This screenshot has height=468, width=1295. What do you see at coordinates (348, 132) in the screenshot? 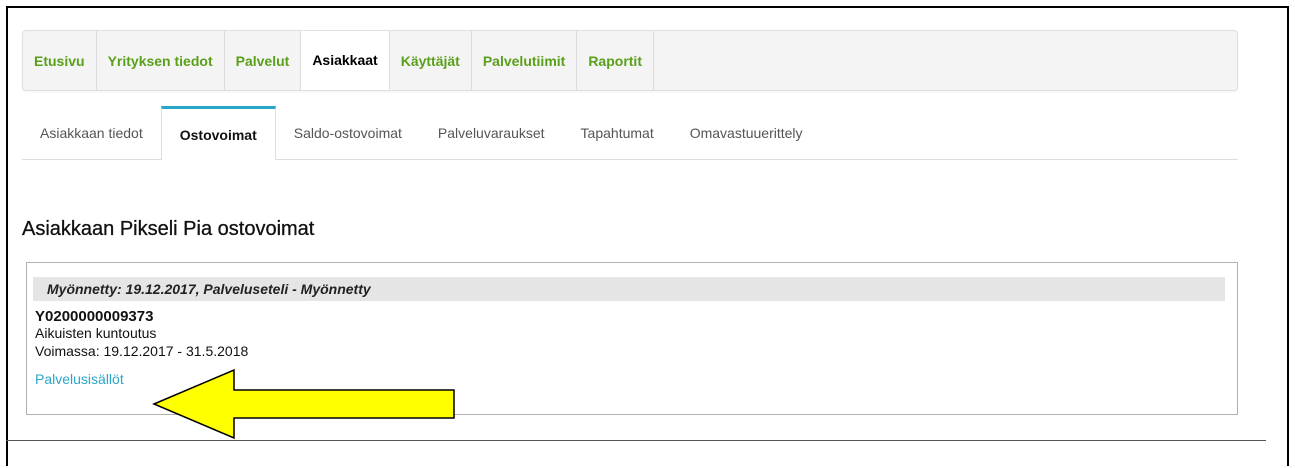
I see `tab-saldo-ostovoimat: Saldo-ostovoimat` at bounding box center [348, 132].